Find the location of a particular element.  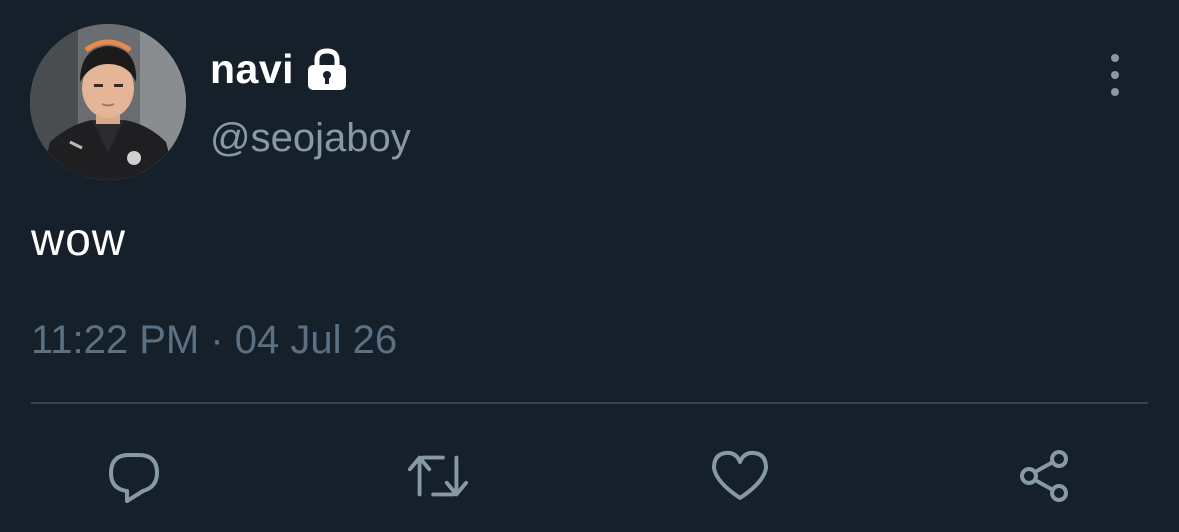

reply-button is located at coordinates (134, 476).